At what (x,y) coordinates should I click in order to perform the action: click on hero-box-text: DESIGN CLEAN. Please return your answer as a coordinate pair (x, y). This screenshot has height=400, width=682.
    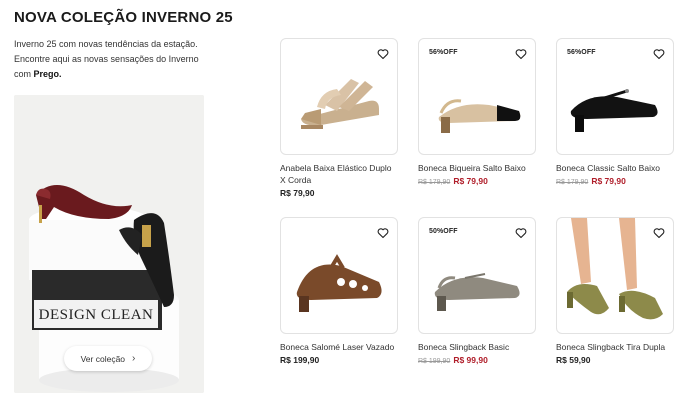
    Looking at the image, I should click on (96, 315).